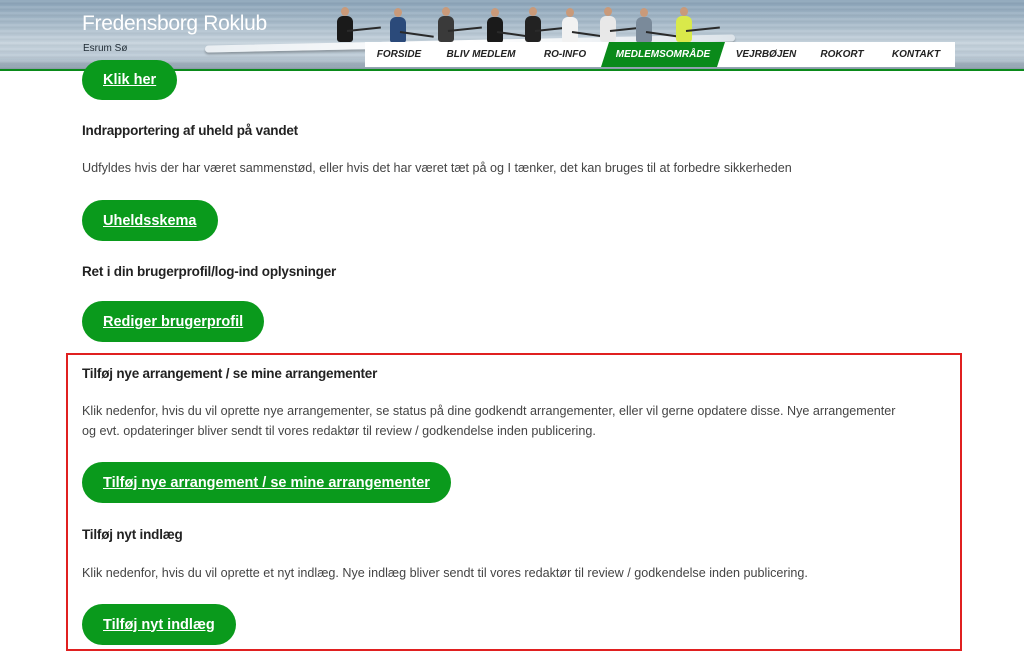 This screenshot has height=658, width=1024. What do you see at coordinates (105, 48) in the screenshot?
I see `site-tagline: Esrum Sø` at bounding box center [105, 48].